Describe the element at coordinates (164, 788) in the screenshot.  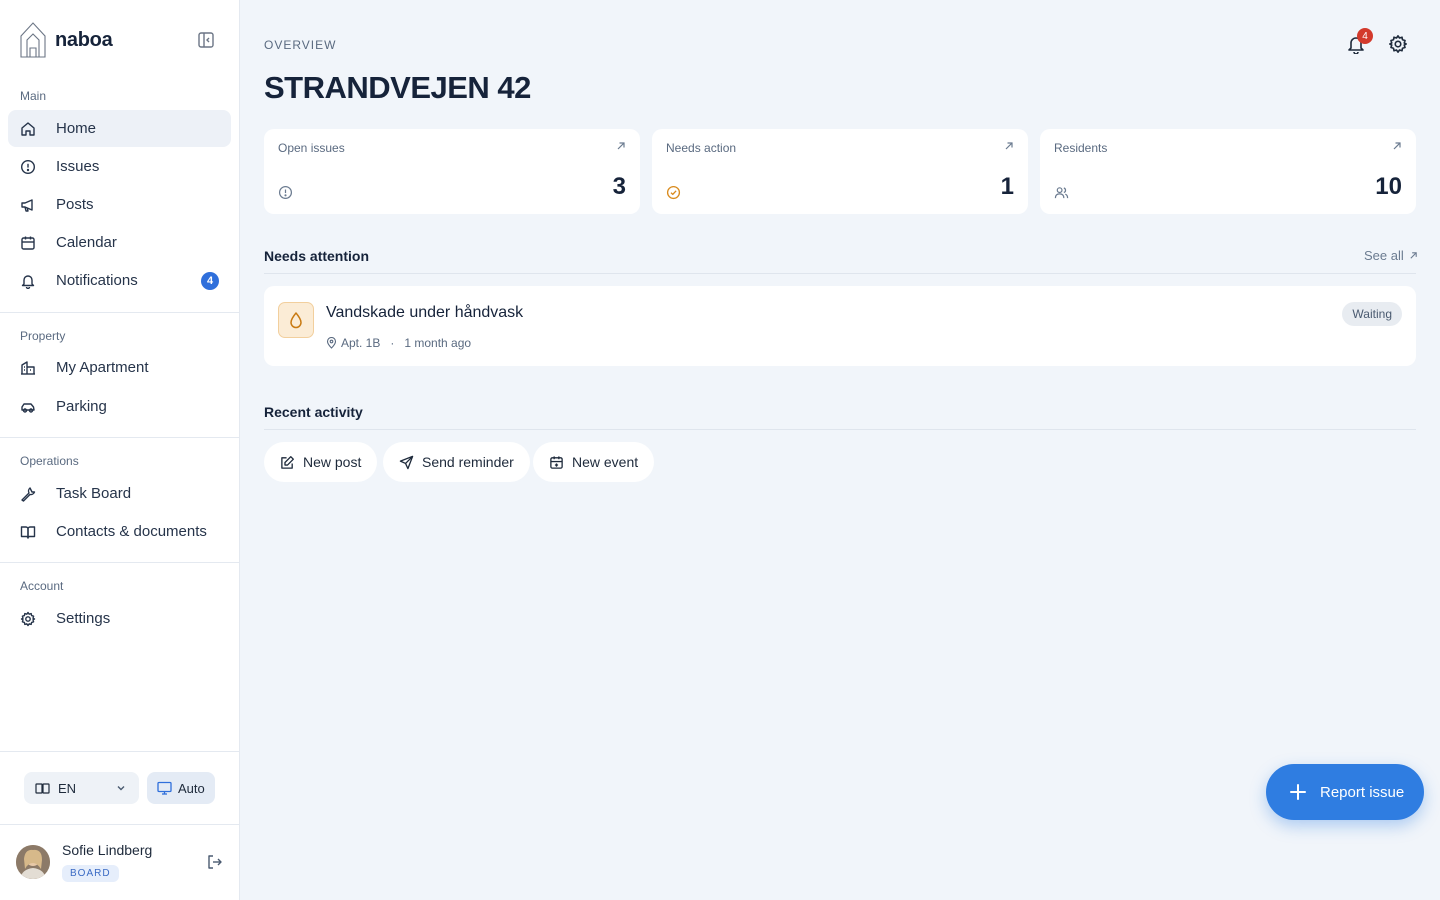
I see `monitor-icon` at that location.